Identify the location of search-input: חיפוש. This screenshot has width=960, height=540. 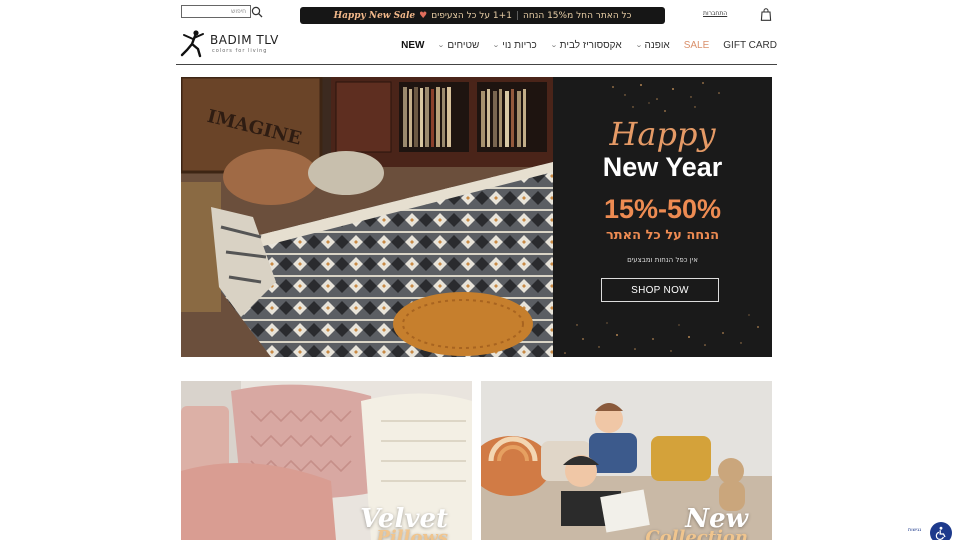
(216, 11).